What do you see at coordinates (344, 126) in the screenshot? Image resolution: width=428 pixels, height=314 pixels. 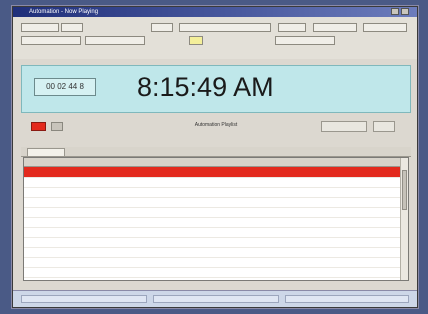 I see `playlist-option-button` at bounding box center [344, 126].